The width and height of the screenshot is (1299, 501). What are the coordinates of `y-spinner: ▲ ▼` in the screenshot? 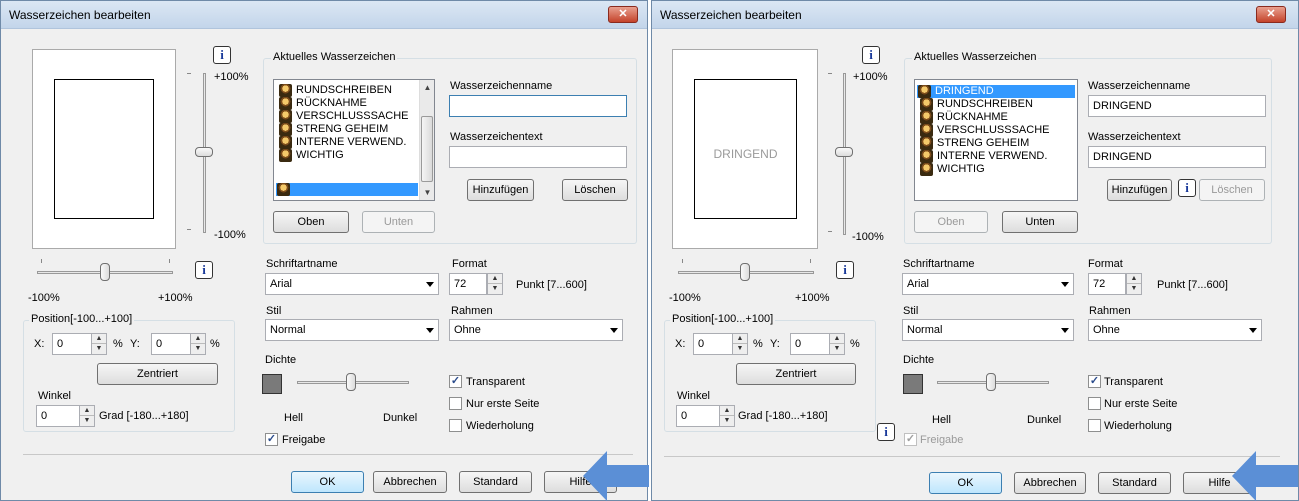 It's located at (837, 344).